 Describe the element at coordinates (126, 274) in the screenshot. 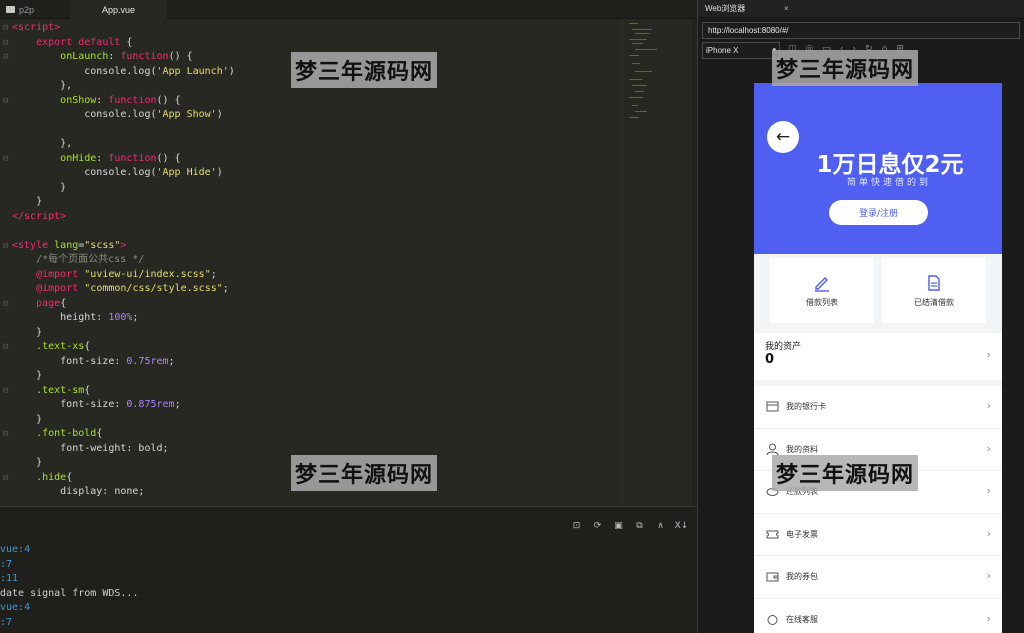

I see `code-text: @import "uview-ui/index.scss";` at that location.